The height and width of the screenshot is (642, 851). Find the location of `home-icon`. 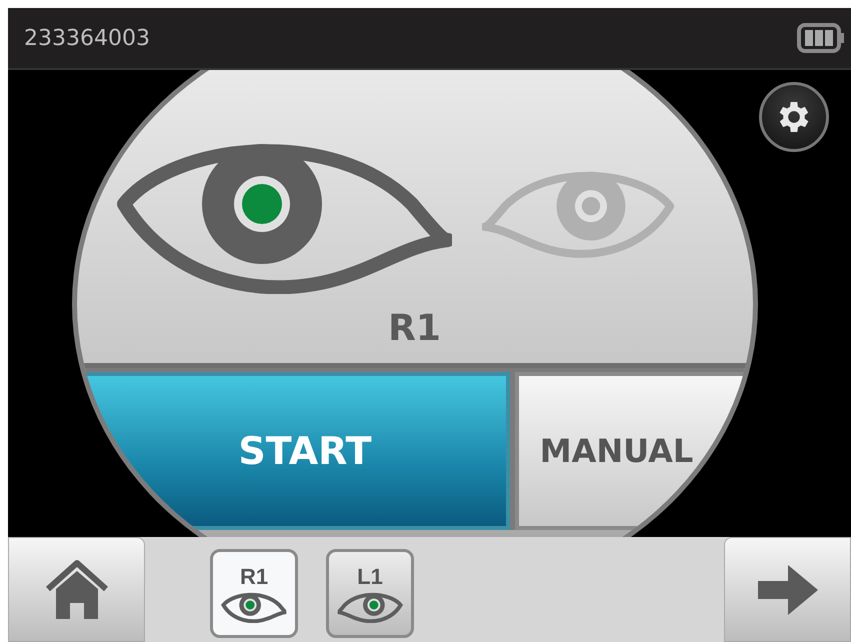

home-icon is located at coordinates (77, 589).